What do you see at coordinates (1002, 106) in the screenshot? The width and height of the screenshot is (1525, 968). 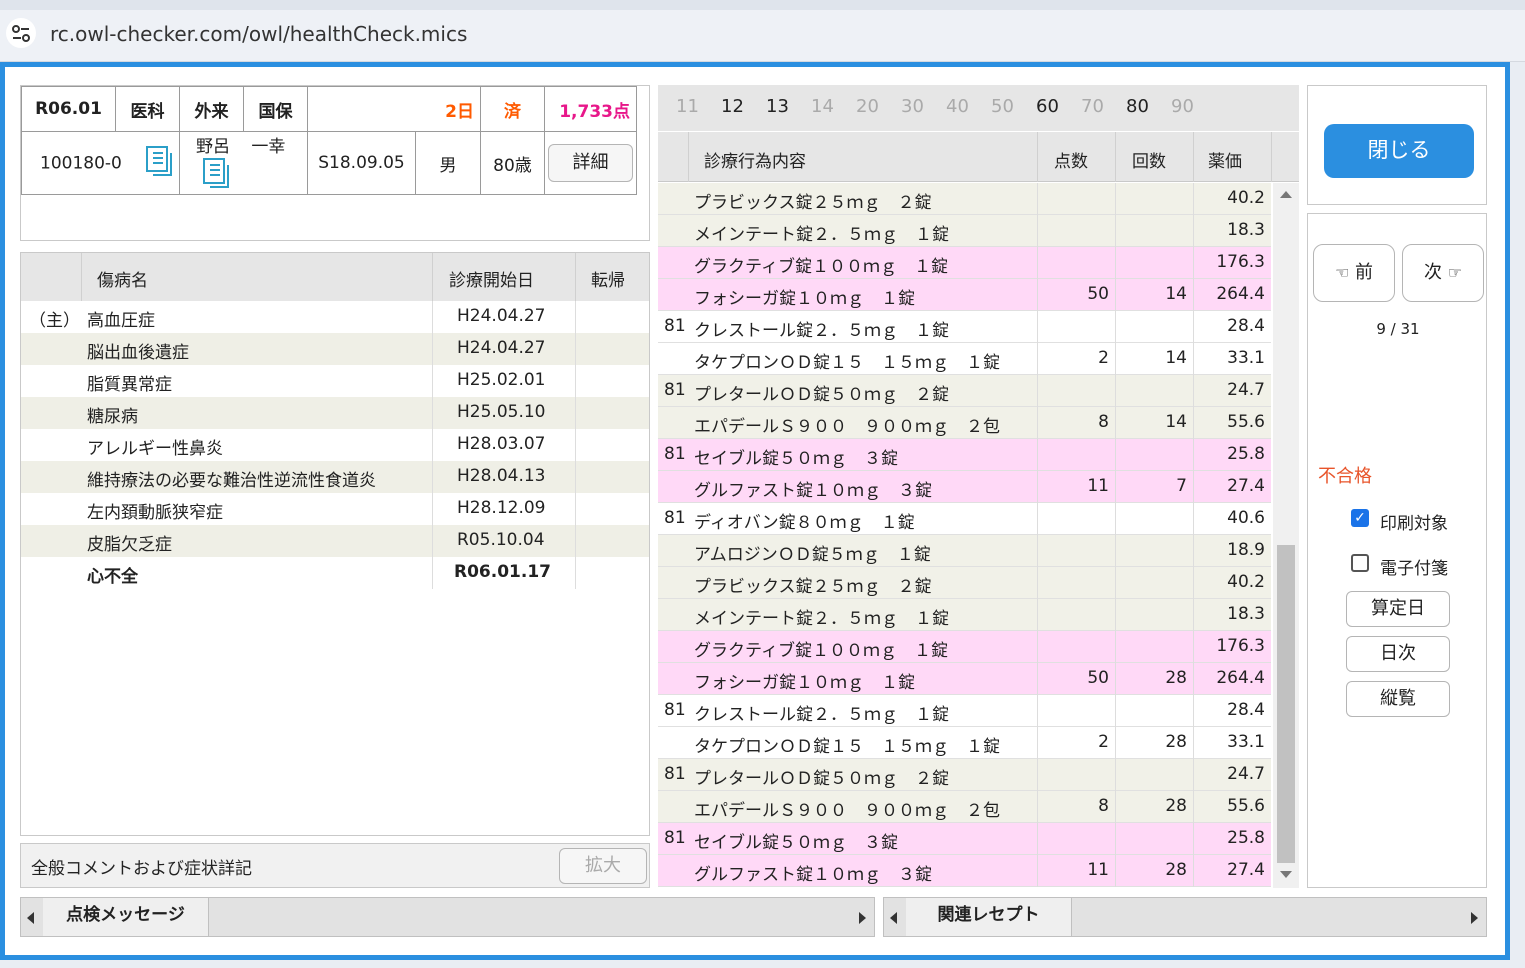 I see `page-tab-50: 50` at bounding box center [1002, 106].